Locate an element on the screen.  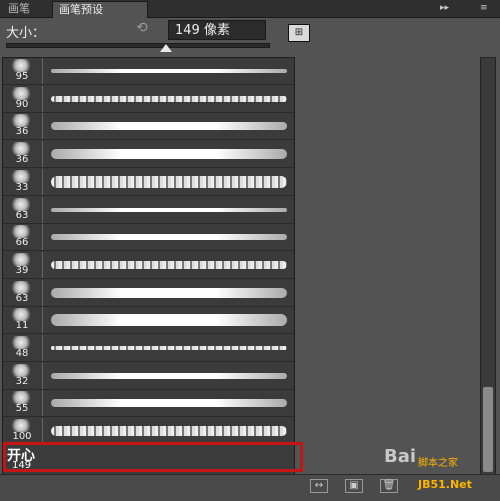
brush-size-label: 90 is located at coordinates (22, 104).